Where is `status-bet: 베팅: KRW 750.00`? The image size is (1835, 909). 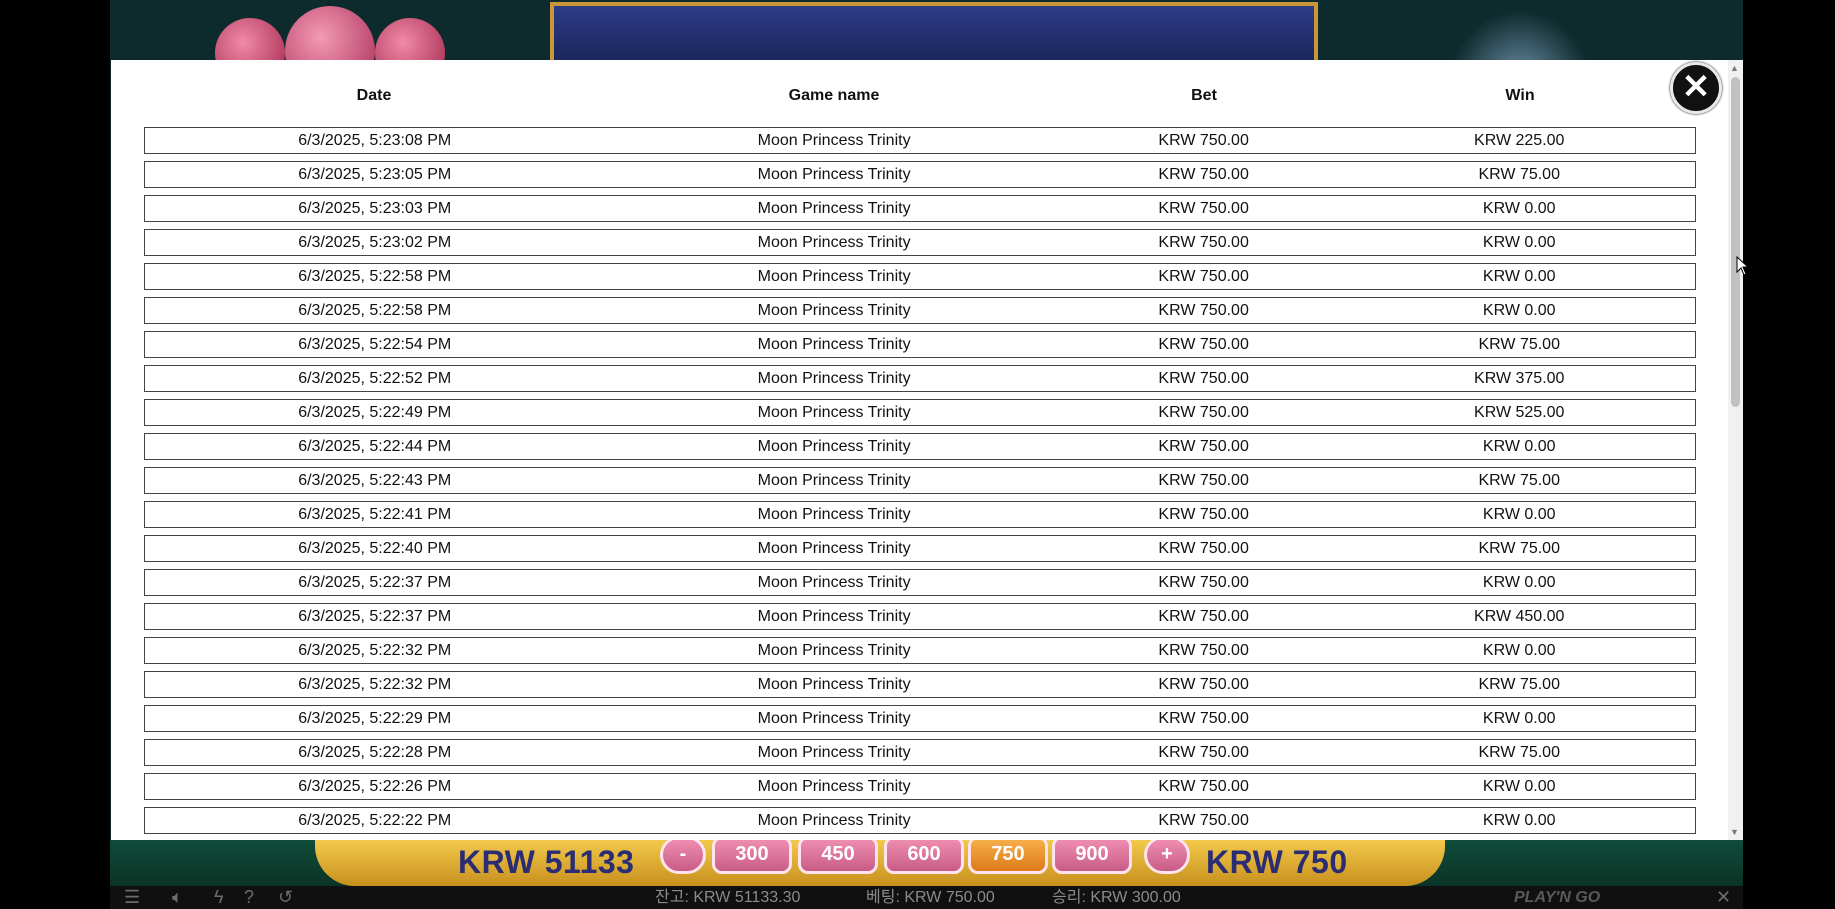 status-bet: 베팅: KRW 750.00 is located at coordinates (930, 897).